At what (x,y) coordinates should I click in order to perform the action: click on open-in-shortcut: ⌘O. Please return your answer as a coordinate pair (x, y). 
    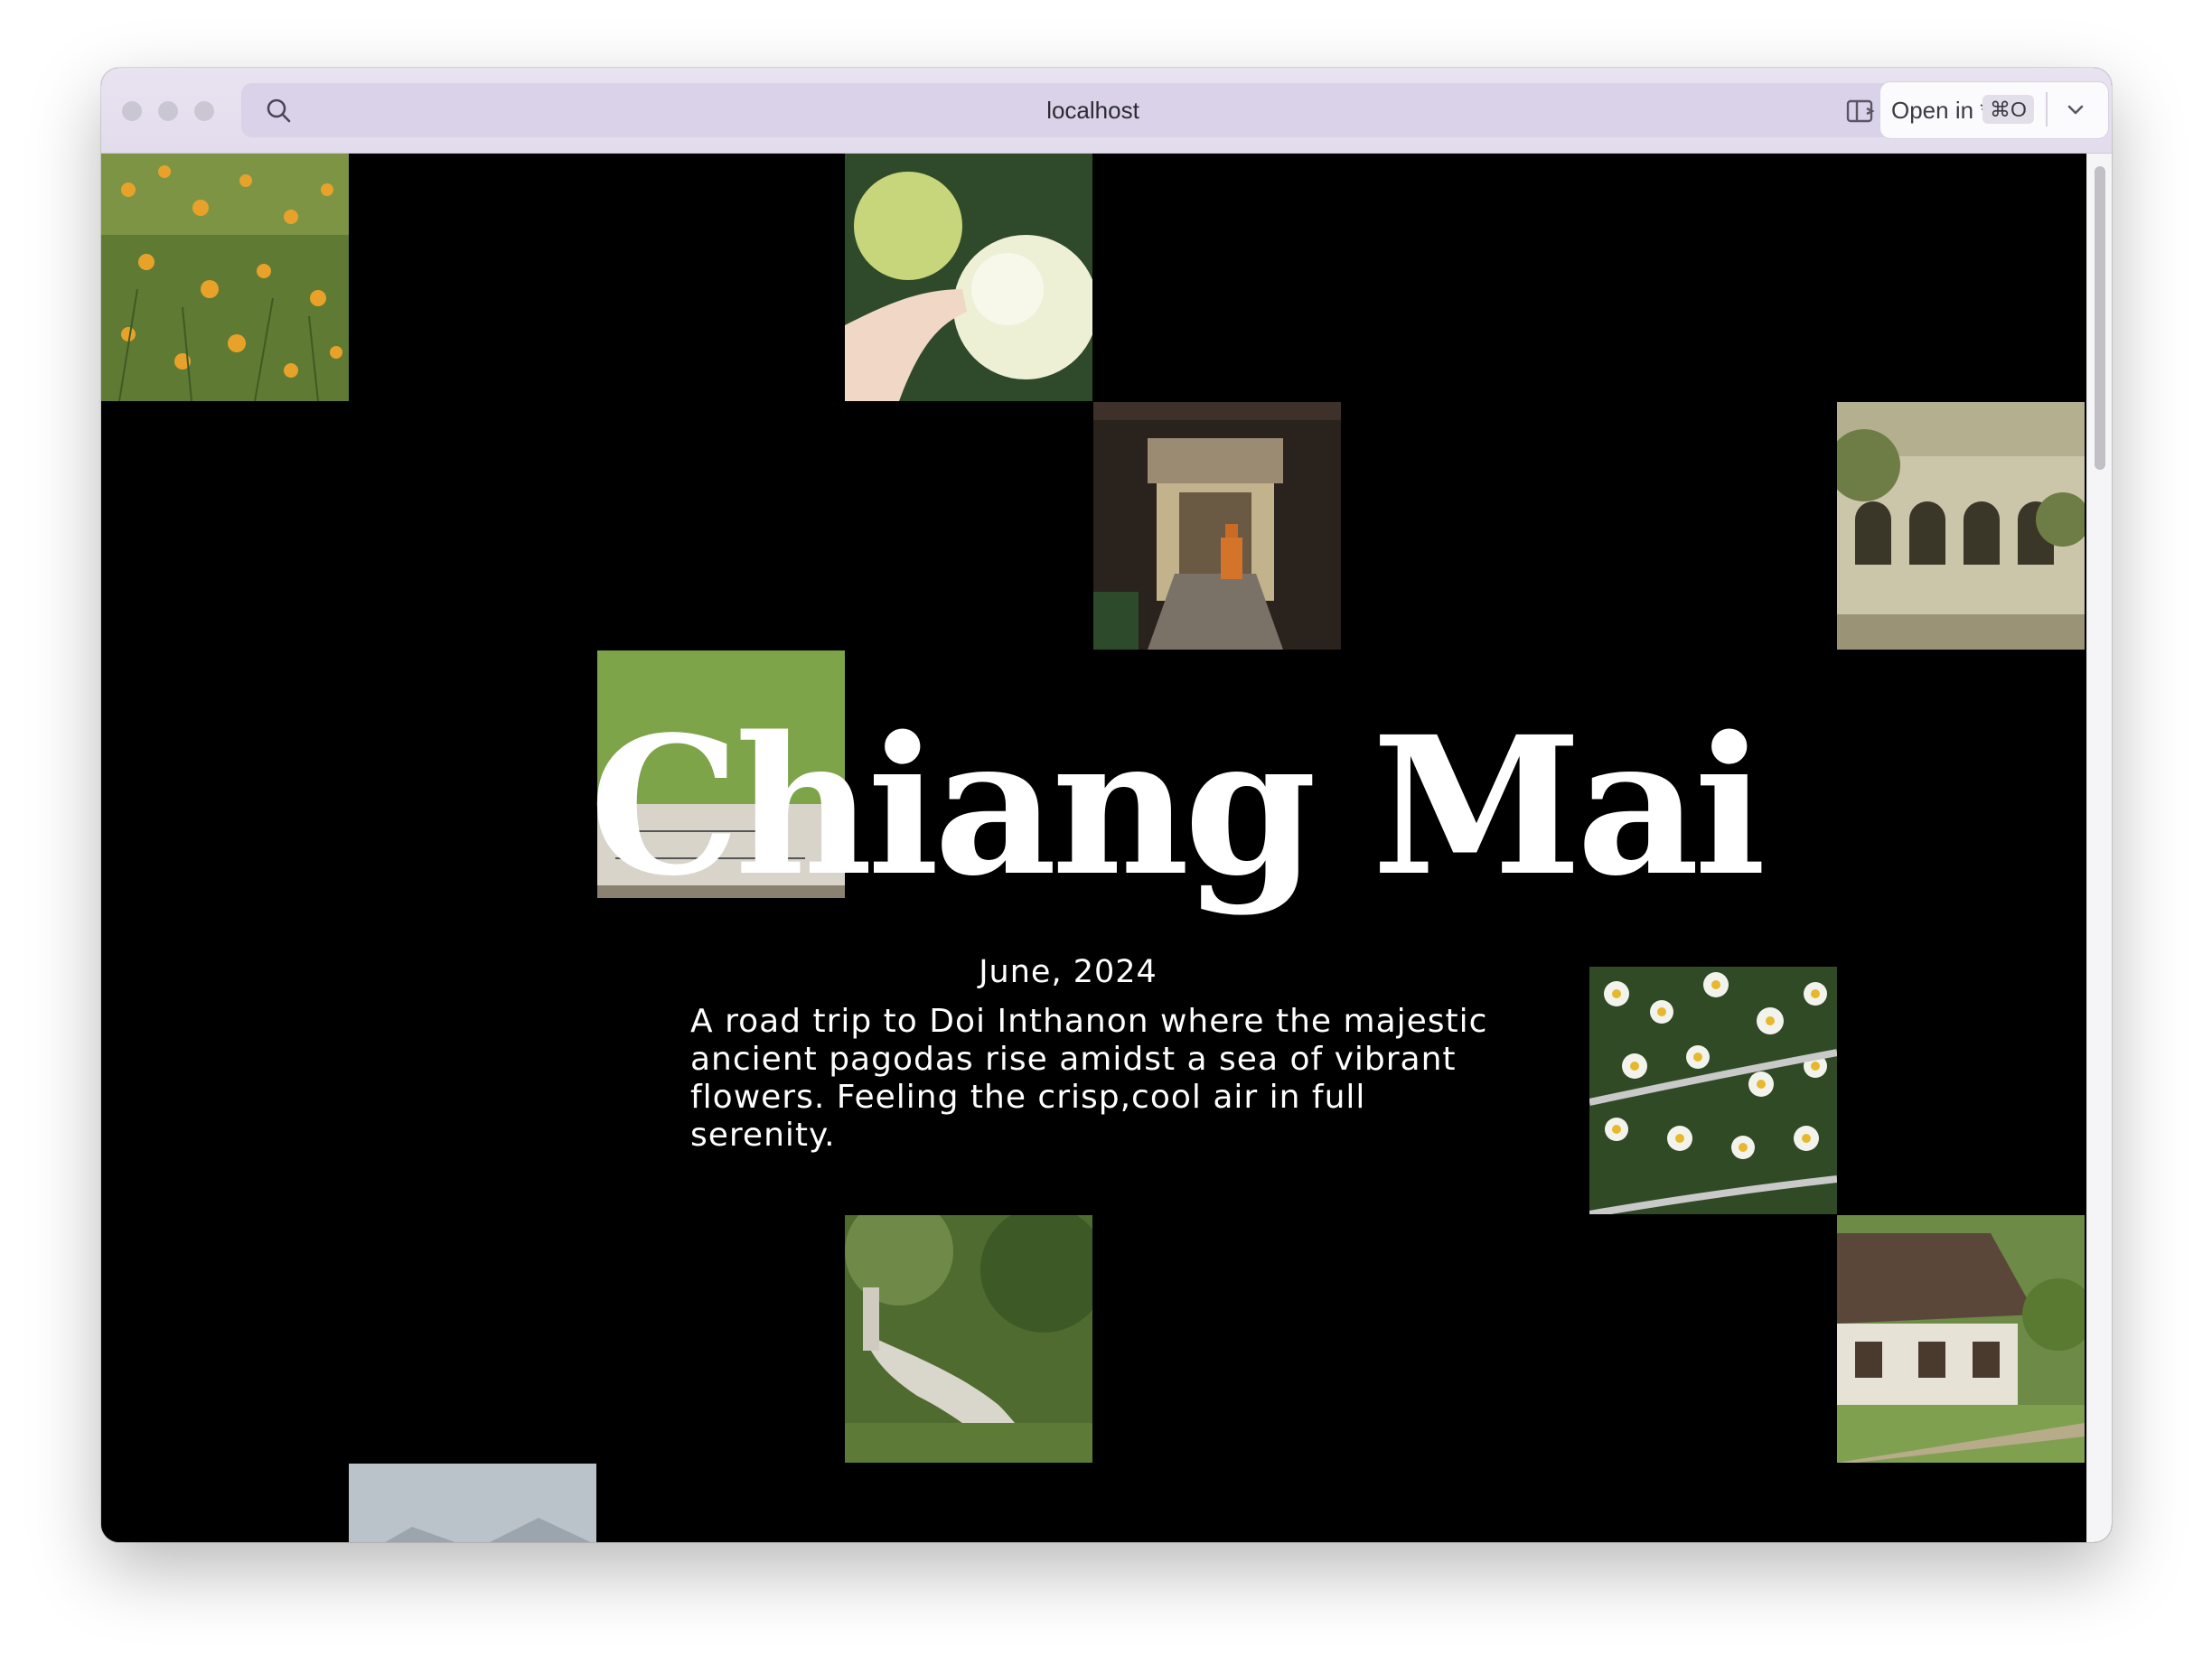
    Looking at the image, I should click on (2008, 109).